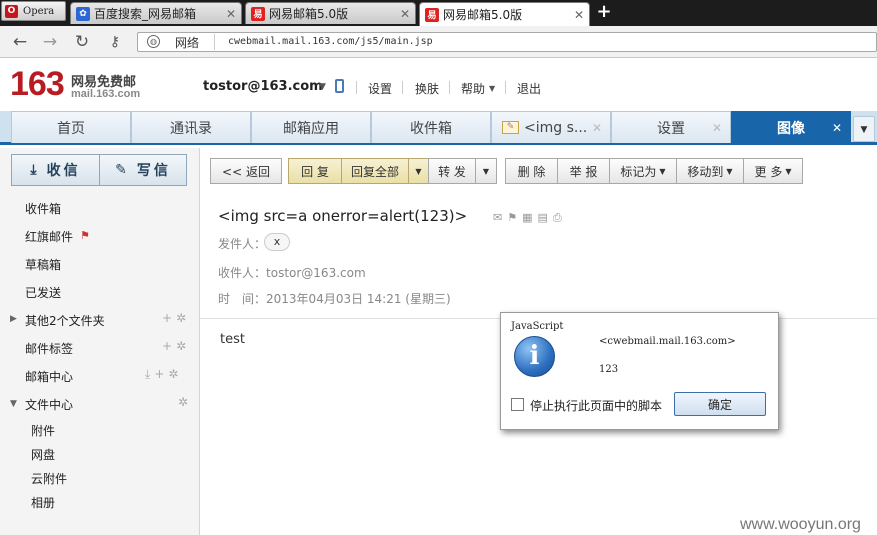  I want to click on tab-contacts: 通讯录, so click(191, 127).